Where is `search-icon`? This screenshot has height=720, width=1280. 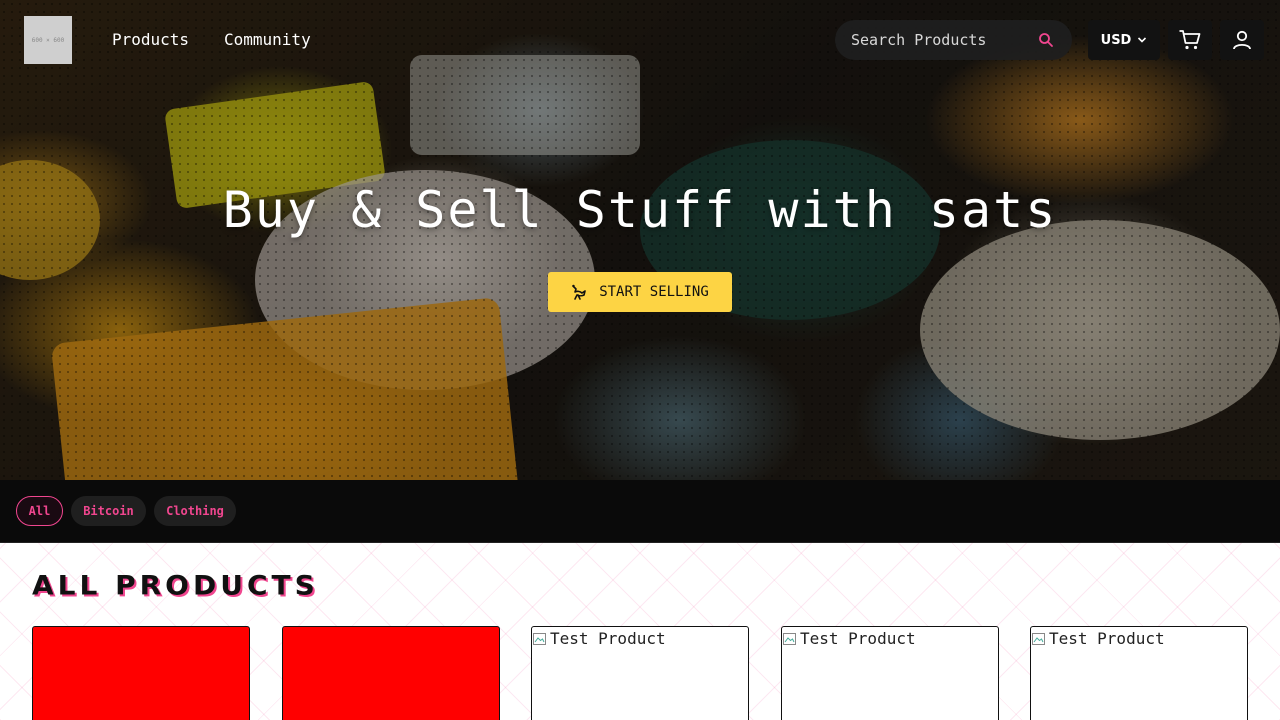 search-icon is located at coordinates (1046, 40).